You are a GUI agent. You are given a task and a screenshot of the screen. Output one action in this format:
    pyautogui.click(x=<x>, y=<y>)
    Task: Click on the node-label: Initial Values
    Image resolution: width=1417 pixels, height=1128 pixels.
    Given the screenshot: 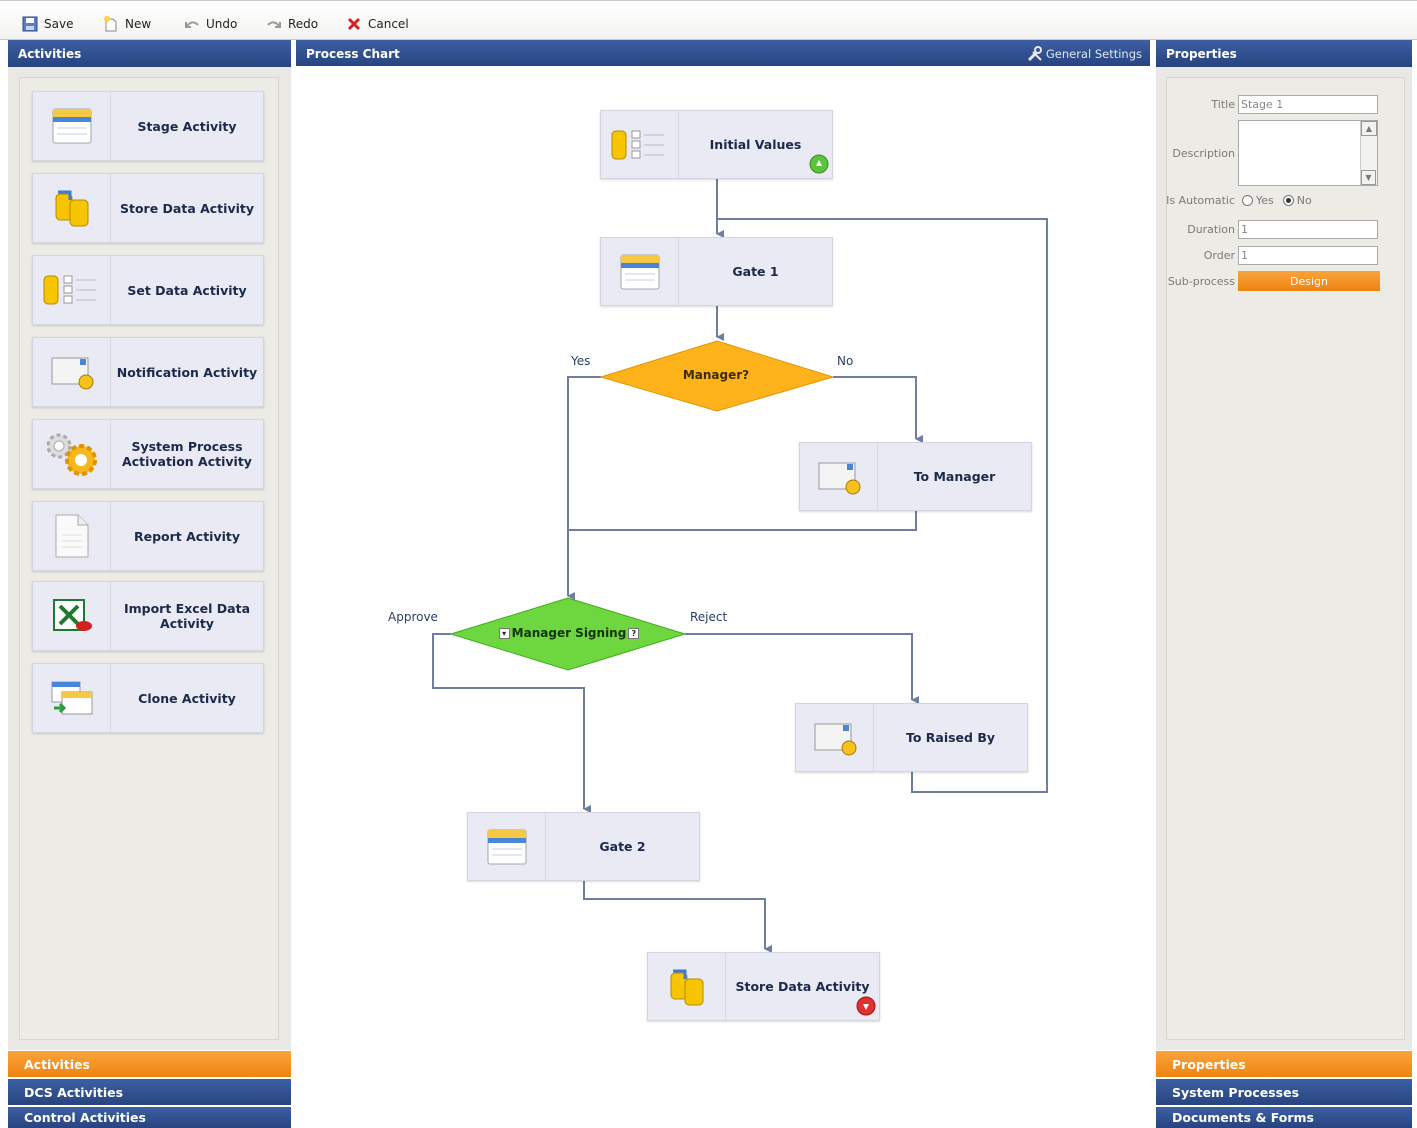 What is the action you would take?
    pyautogui.click(x=755, y=144)
    